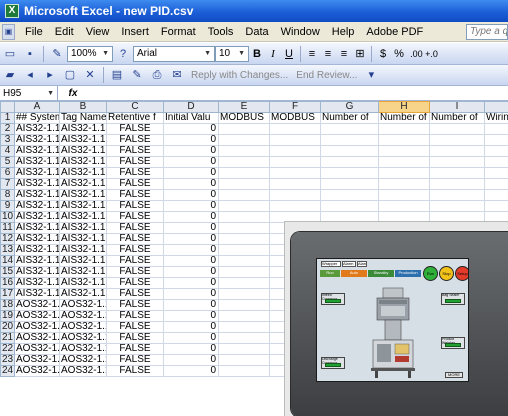 The image size is (508, 416). Describe the element at coordinates (7, 118) in the screenshot. I see `row-header: 1` at that location.